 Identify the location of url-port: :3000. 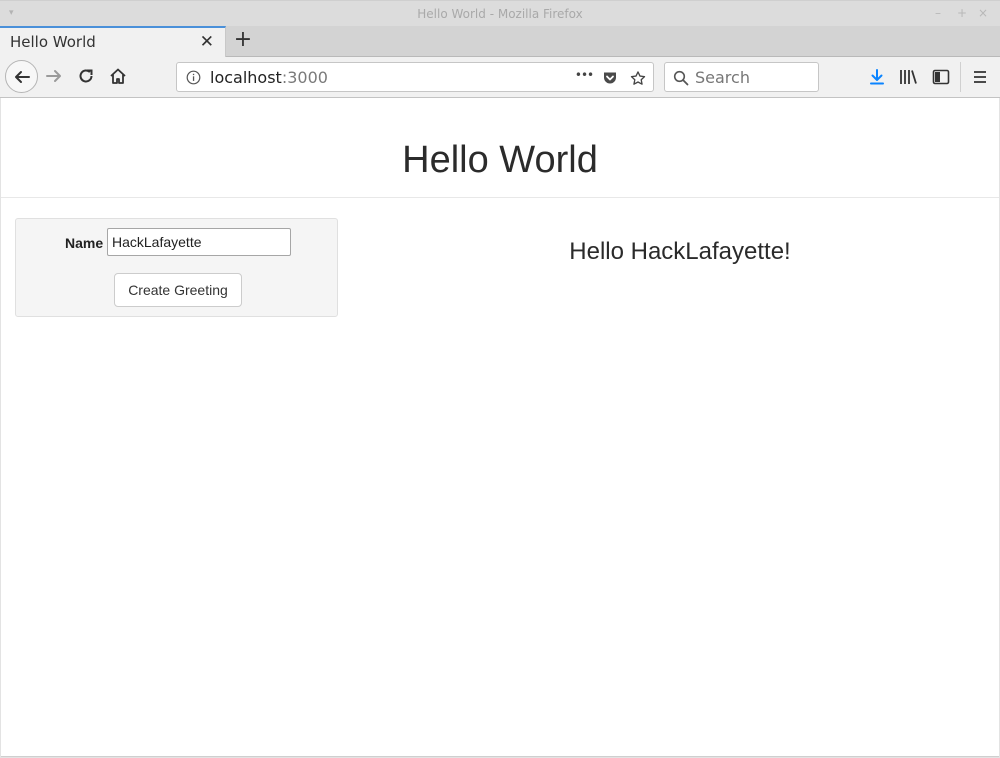
(304, 77).